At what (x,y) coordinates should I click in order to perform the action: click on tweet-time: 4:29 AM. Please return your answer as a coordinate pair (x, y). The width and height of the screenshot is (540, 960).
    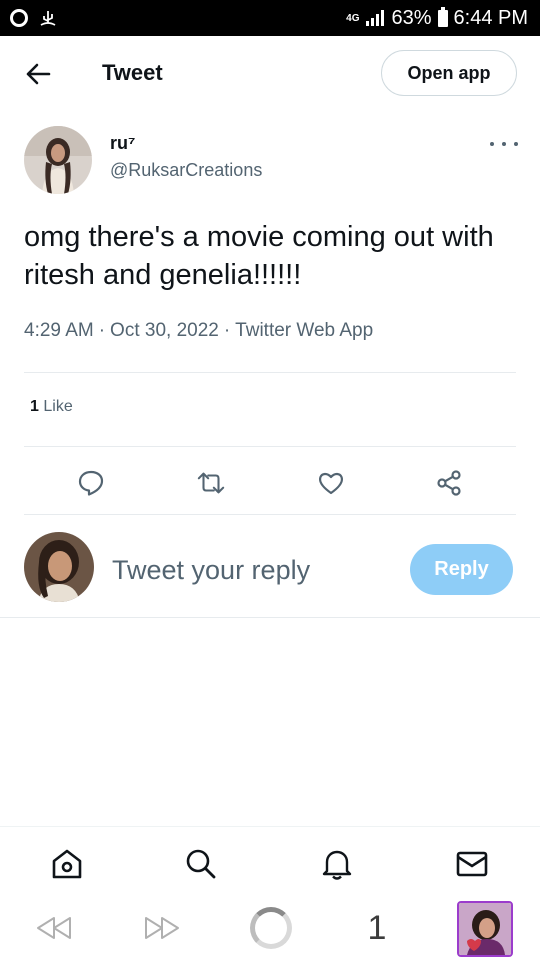
    Looking at the image, I should click on (59, 331).